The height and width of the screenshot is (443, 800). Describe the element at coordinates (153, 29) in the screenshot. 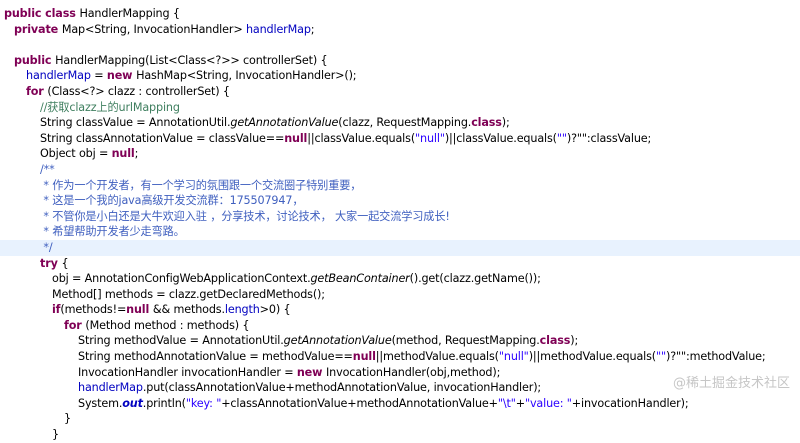

I see `code-token: Map<String, InvocationHandler>` at that location.